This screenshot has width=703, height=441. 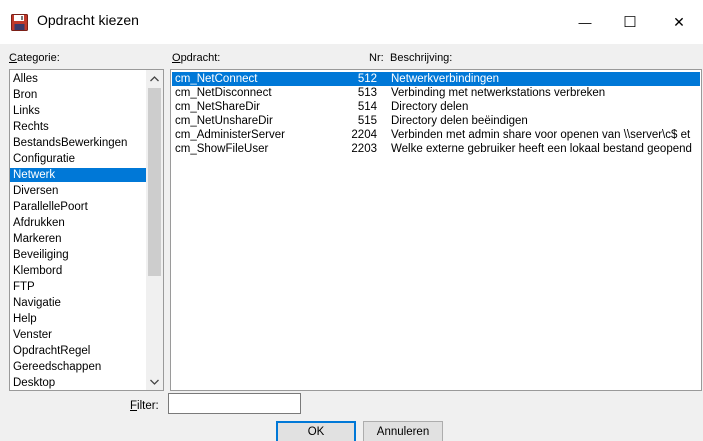 I want to click on filter-label-accel: F, so click(x=134, y=406).